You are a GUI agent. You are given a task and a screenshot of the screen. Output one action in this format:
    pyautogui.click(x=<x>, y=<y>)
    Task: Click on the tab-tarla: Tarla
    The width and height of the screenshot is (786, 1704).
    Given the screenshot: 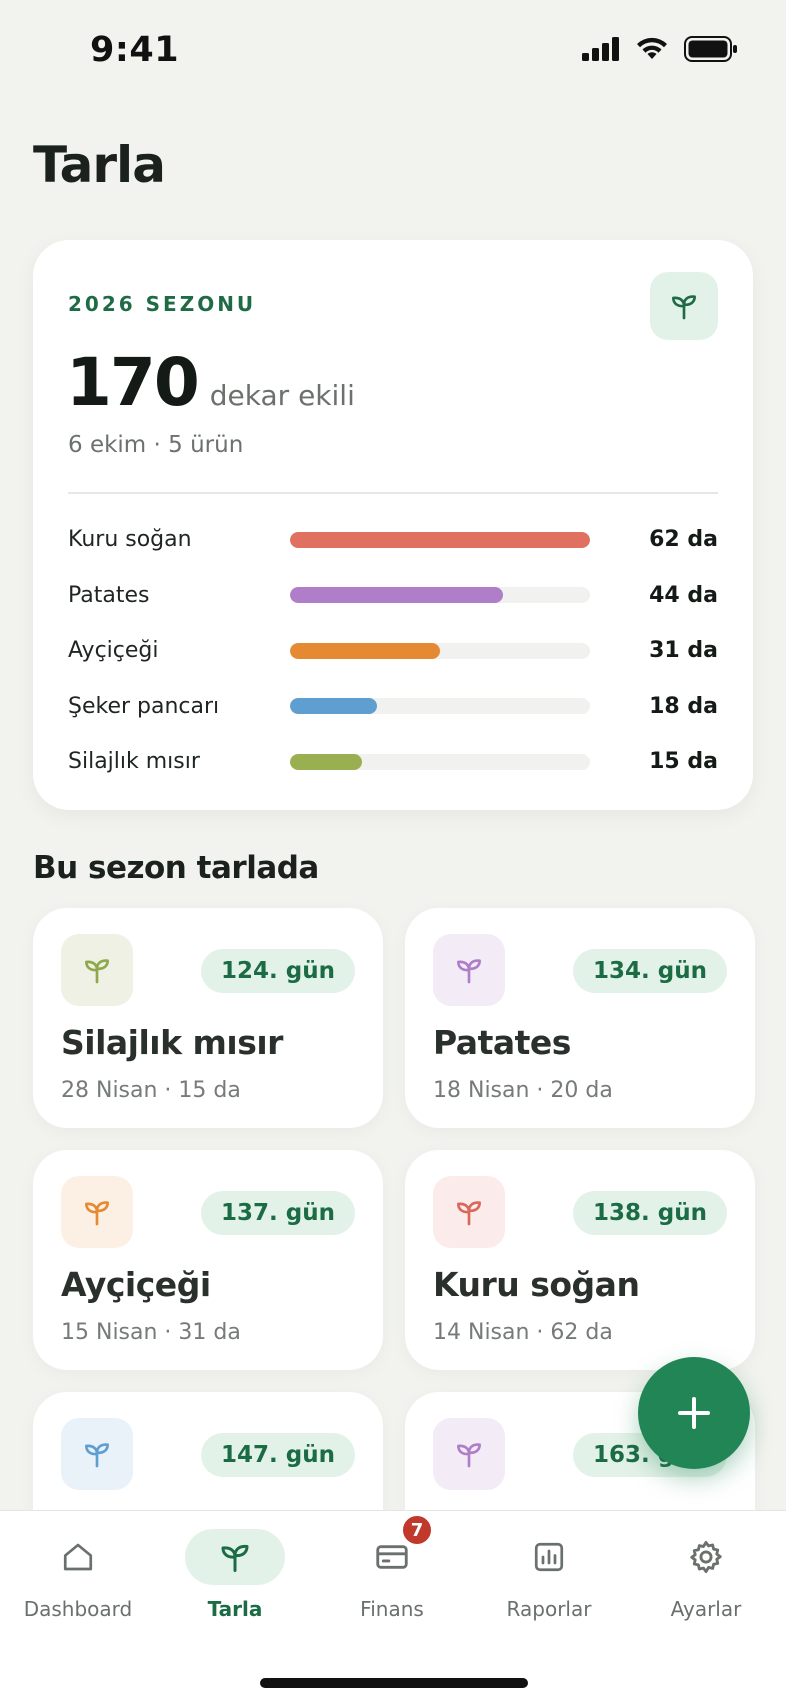 What is the action you would take?
    pyautogui.click(x=235, y=1584)
    